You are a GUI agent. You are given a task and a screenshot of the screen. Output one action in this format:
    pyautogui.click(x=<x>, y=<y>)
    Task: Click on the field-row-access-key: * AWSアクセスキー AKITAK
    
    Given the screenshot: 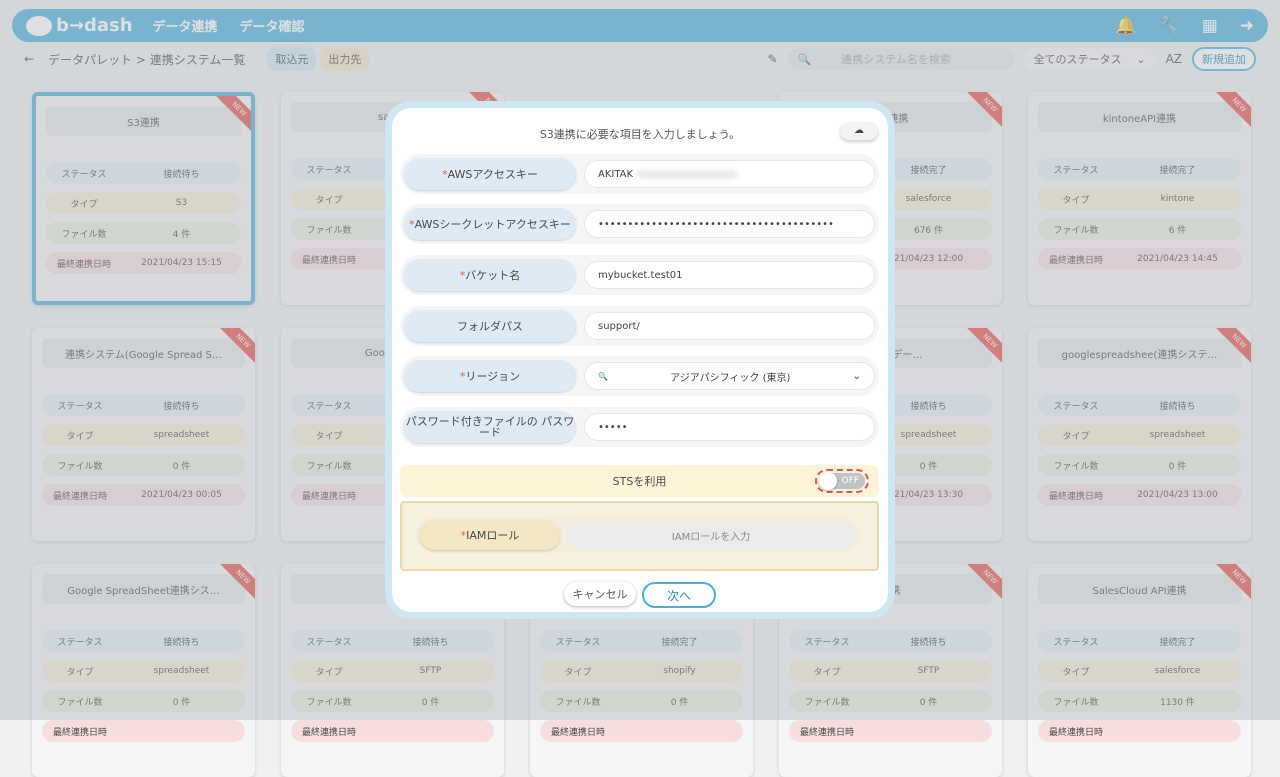 What is the action you would take?
    pyautogui.click(x=639, y=174)
    